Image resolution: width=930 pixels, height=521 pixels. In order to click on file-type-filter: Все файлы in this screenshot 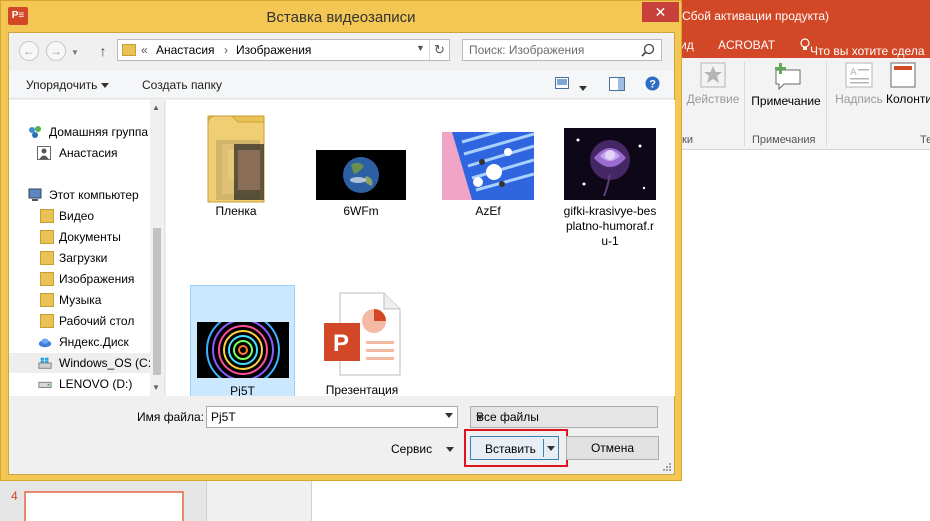, I will do `click(564, 417)`.